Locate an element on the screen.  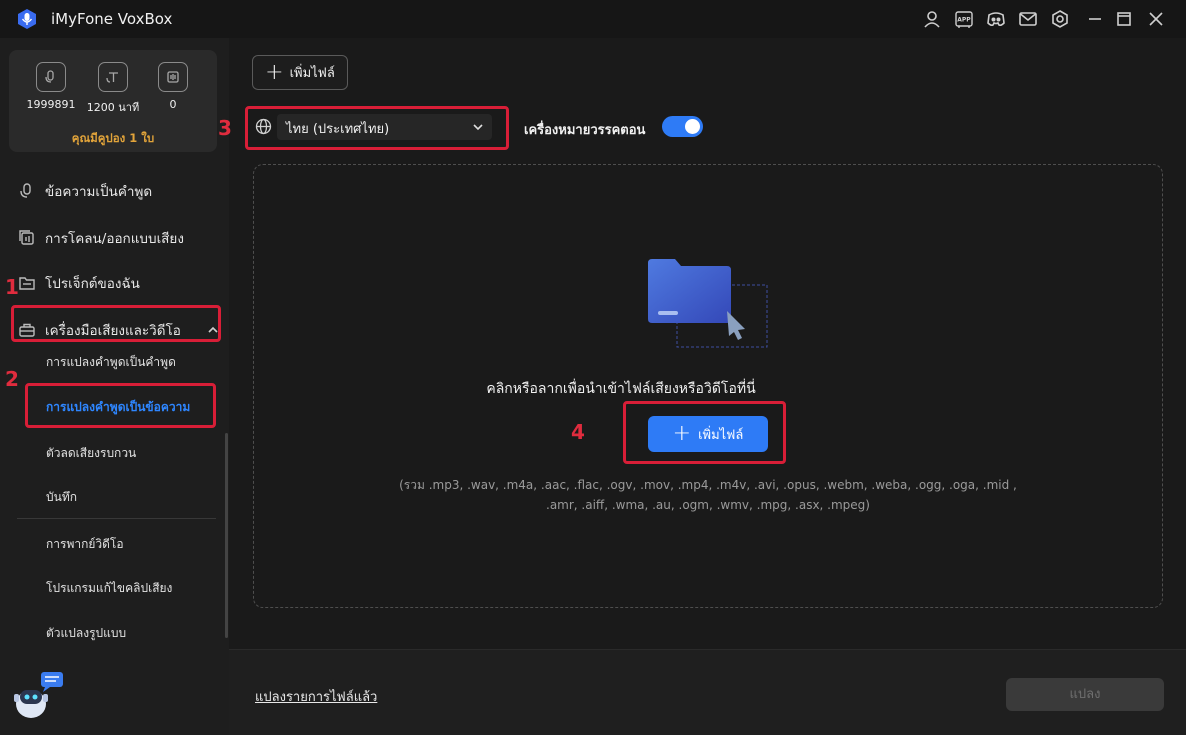
text-icon is located at coordinates (113, 77).